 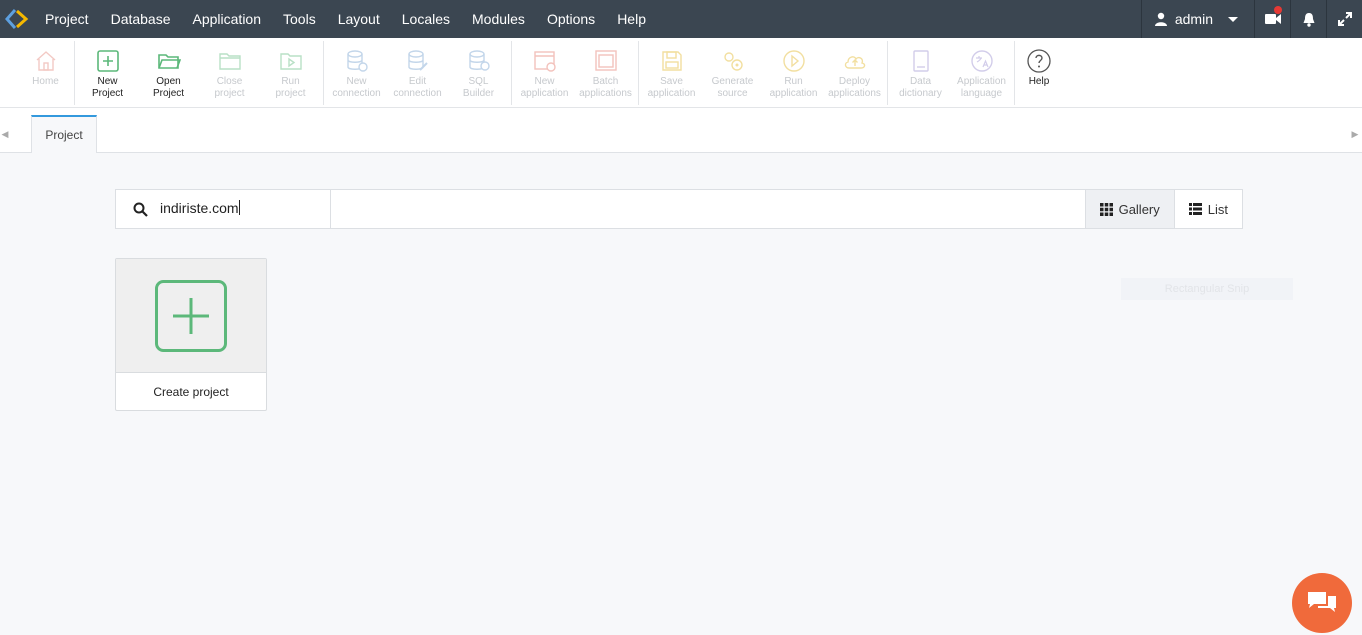 I want to click on dictionary-icon, so click(x=920, y=61).